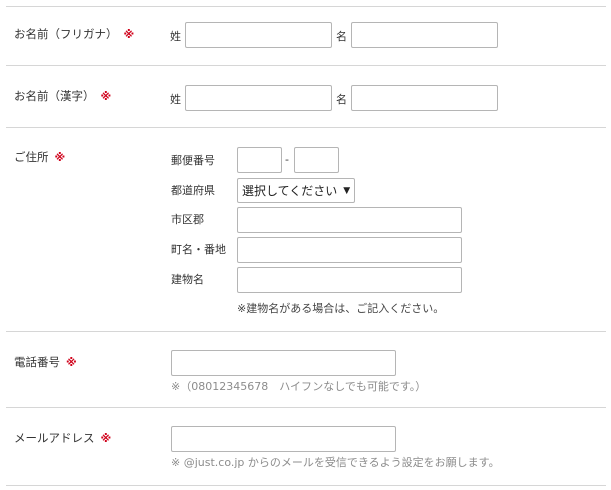  Describe the element at coordinates (424, 35) in the screenshot. I see `name-kana-first-input` at that location.